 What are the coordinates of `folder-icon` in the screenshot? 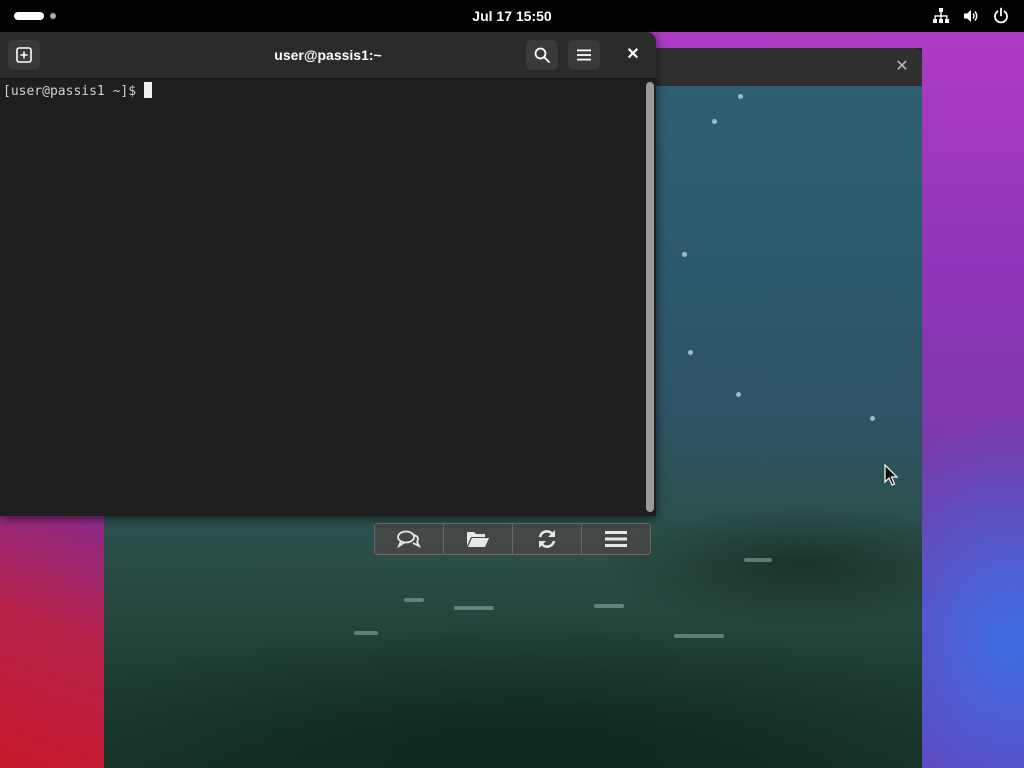 It's located at (478, 539).